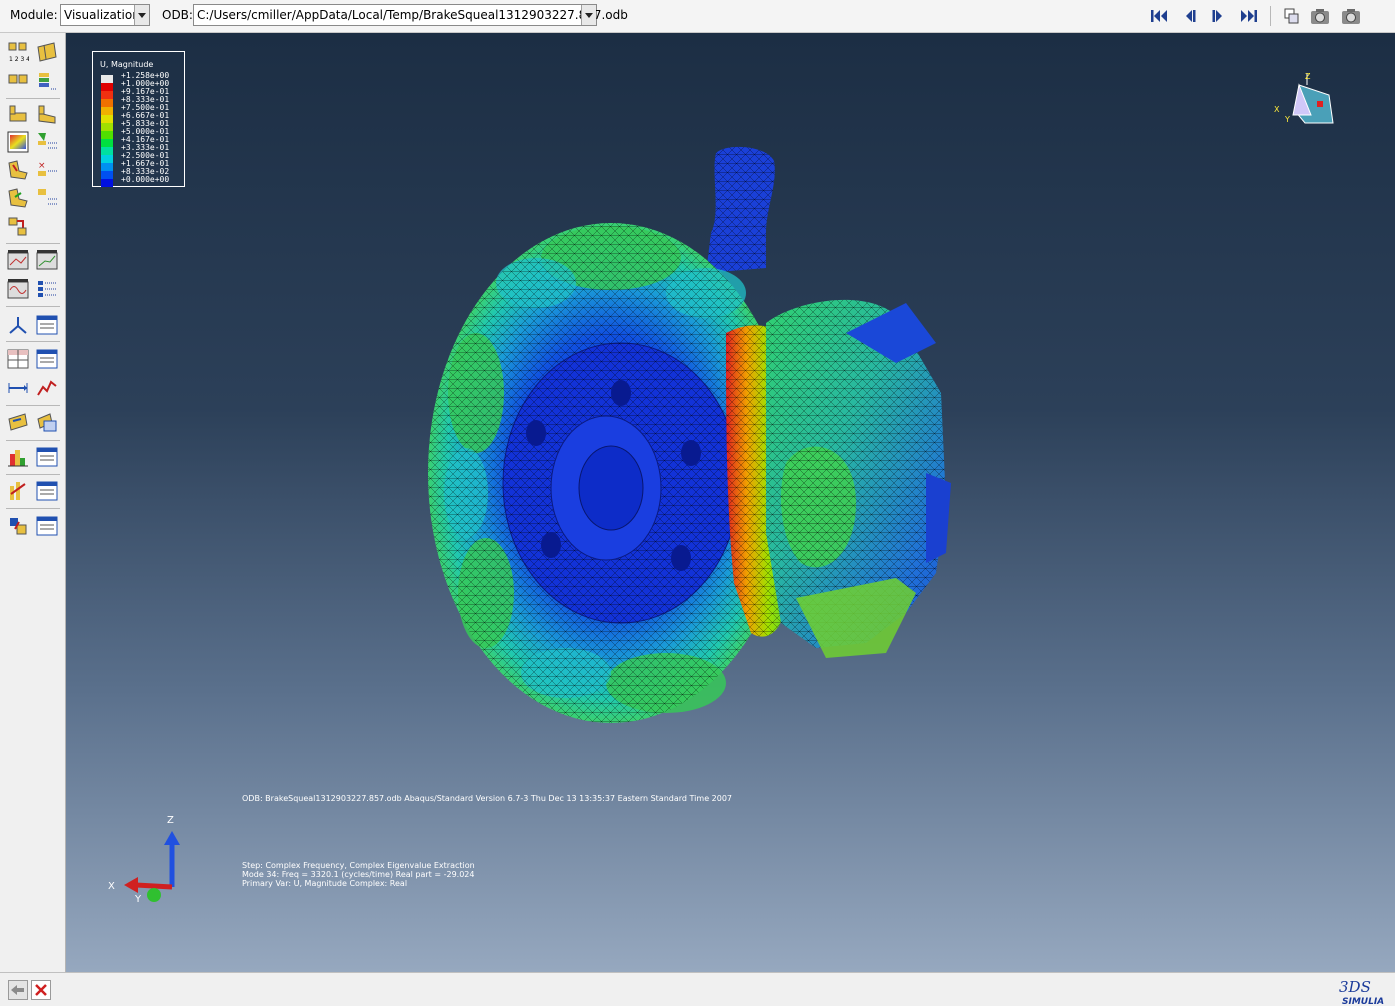  I want to click on coordinate-system-manager-icon, so click(47, 325).